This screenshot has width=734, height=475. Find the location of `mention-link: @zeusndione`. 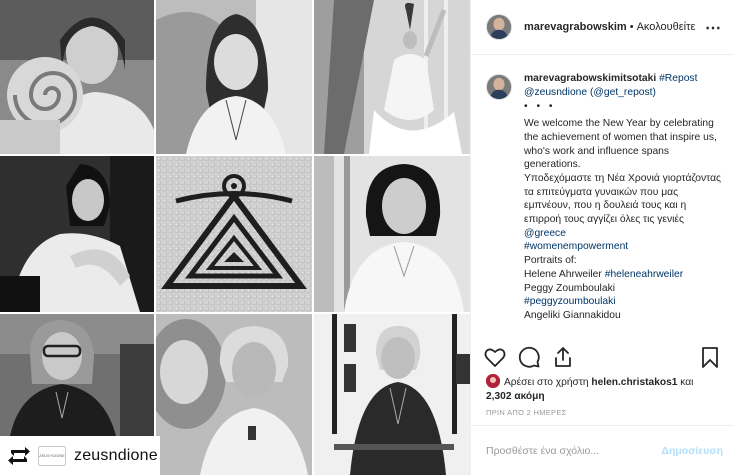

mention-link: @zeusndione is located at coordinates (555, 92).